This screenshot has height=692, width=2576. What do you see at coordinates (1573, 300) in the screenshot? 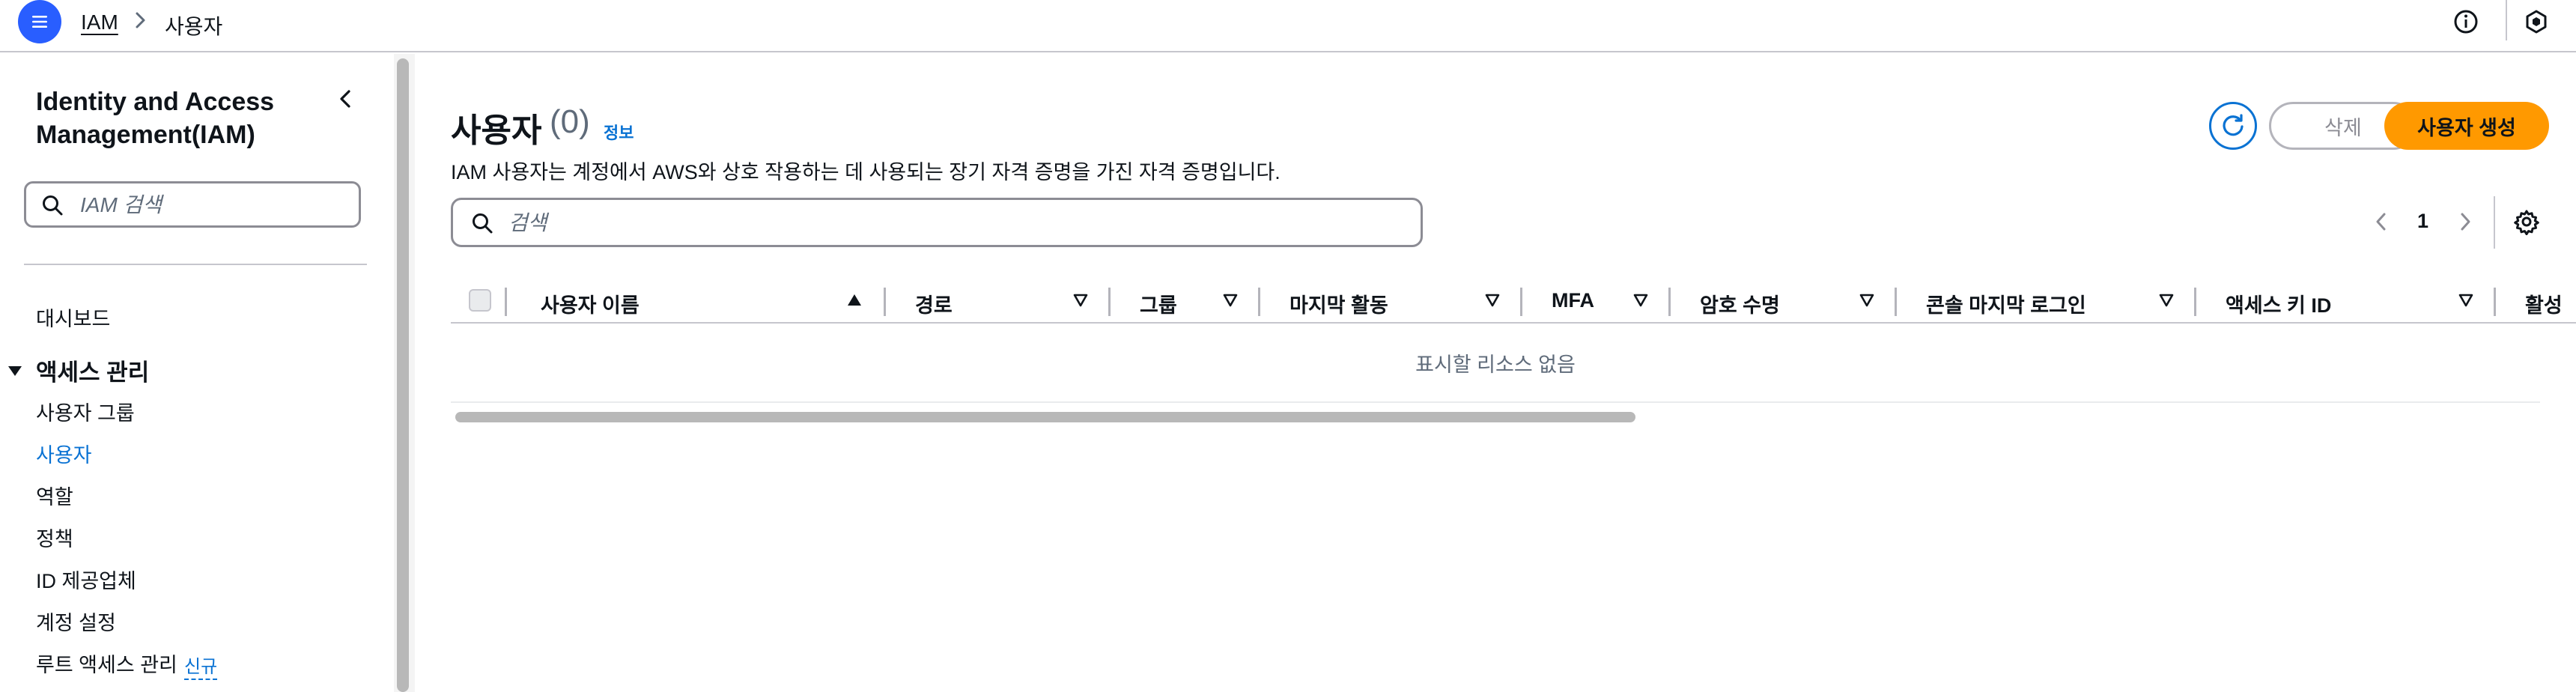
I see `column-header-mfa: MFA` at bounding box center [1573, 300].